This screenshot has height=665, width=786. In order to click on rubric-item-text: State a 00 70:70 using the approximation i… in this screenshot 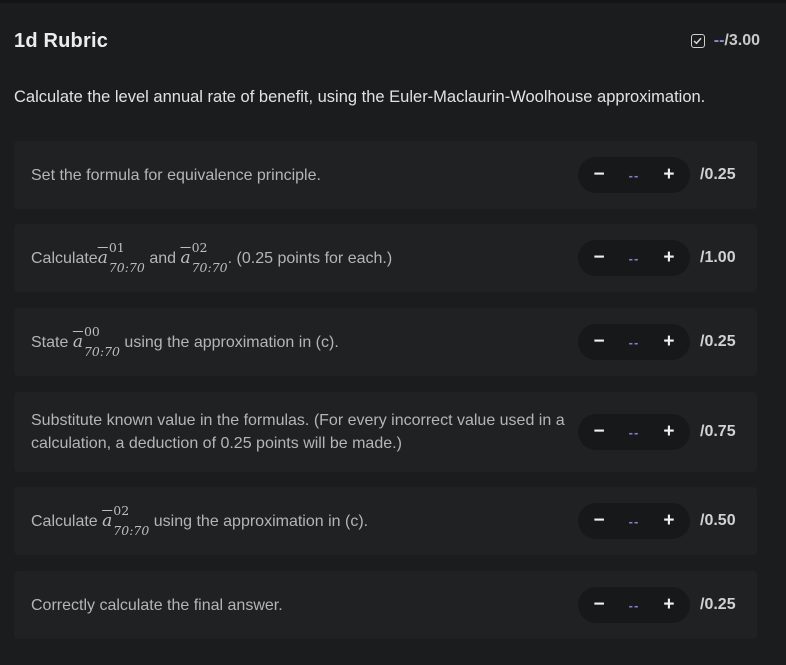, I will do `click(301, 341)`.